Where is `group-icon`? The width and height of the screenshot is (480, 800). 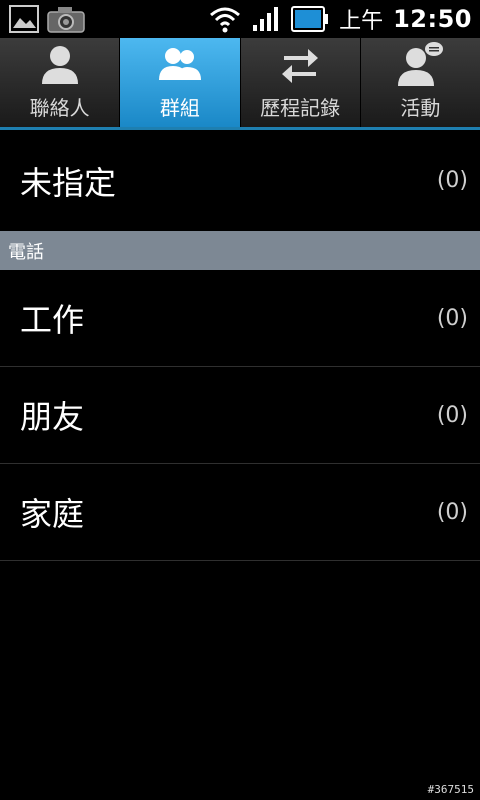
group-icon is located at coordinates (179, 64).